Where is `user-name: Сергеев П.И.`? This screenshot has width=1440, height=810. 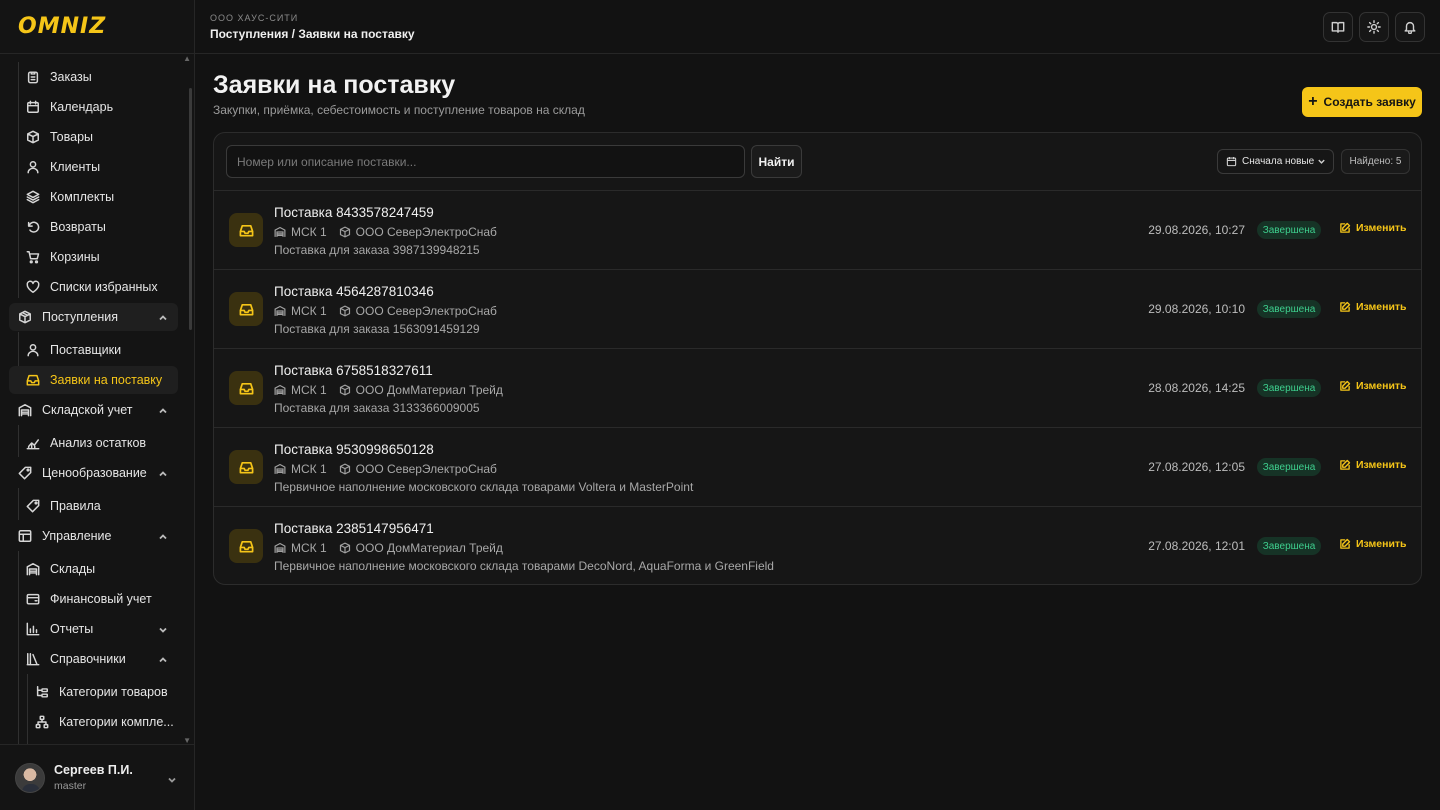 user-name: Сергеев П.И. is located at coordinates (93, 770).